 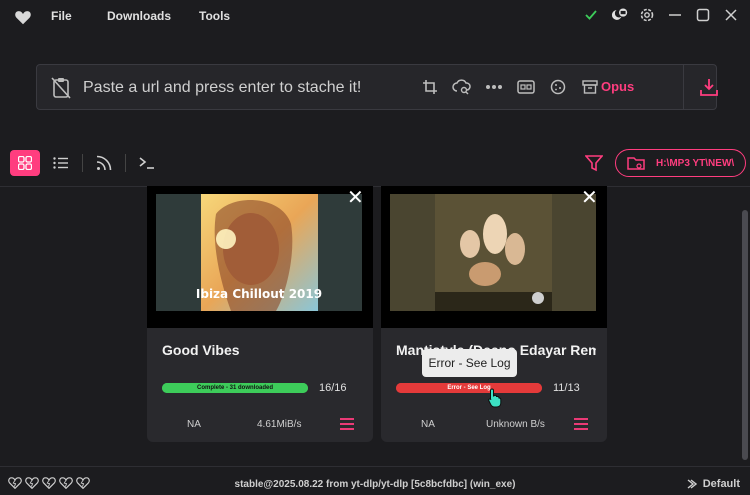 I want to click on error-tooltip: Error - See Log, so click(x=469, y=363).